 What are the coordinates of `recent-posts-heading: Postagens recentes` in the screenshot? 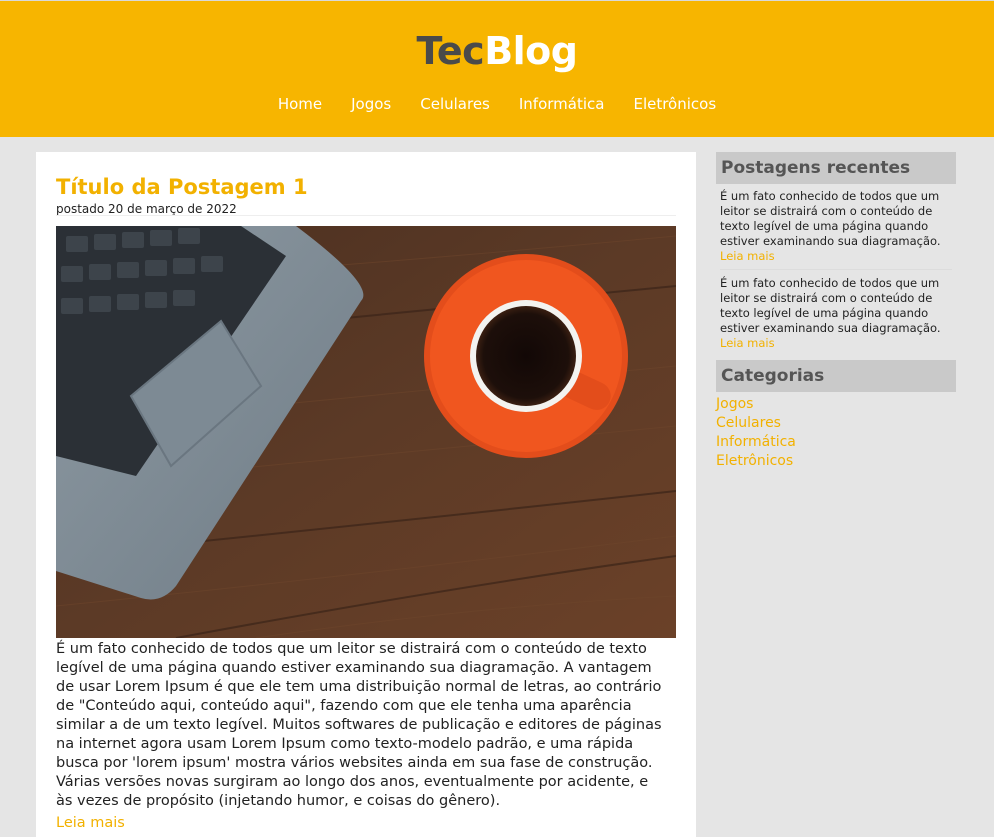 It's located at (836, 168).